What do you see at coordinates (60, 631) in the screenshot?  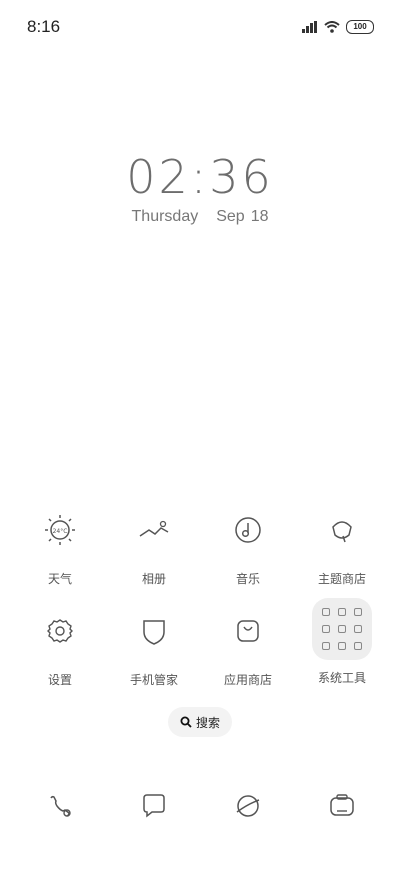 I see `gear-icon` at bounding box center [60, 631].